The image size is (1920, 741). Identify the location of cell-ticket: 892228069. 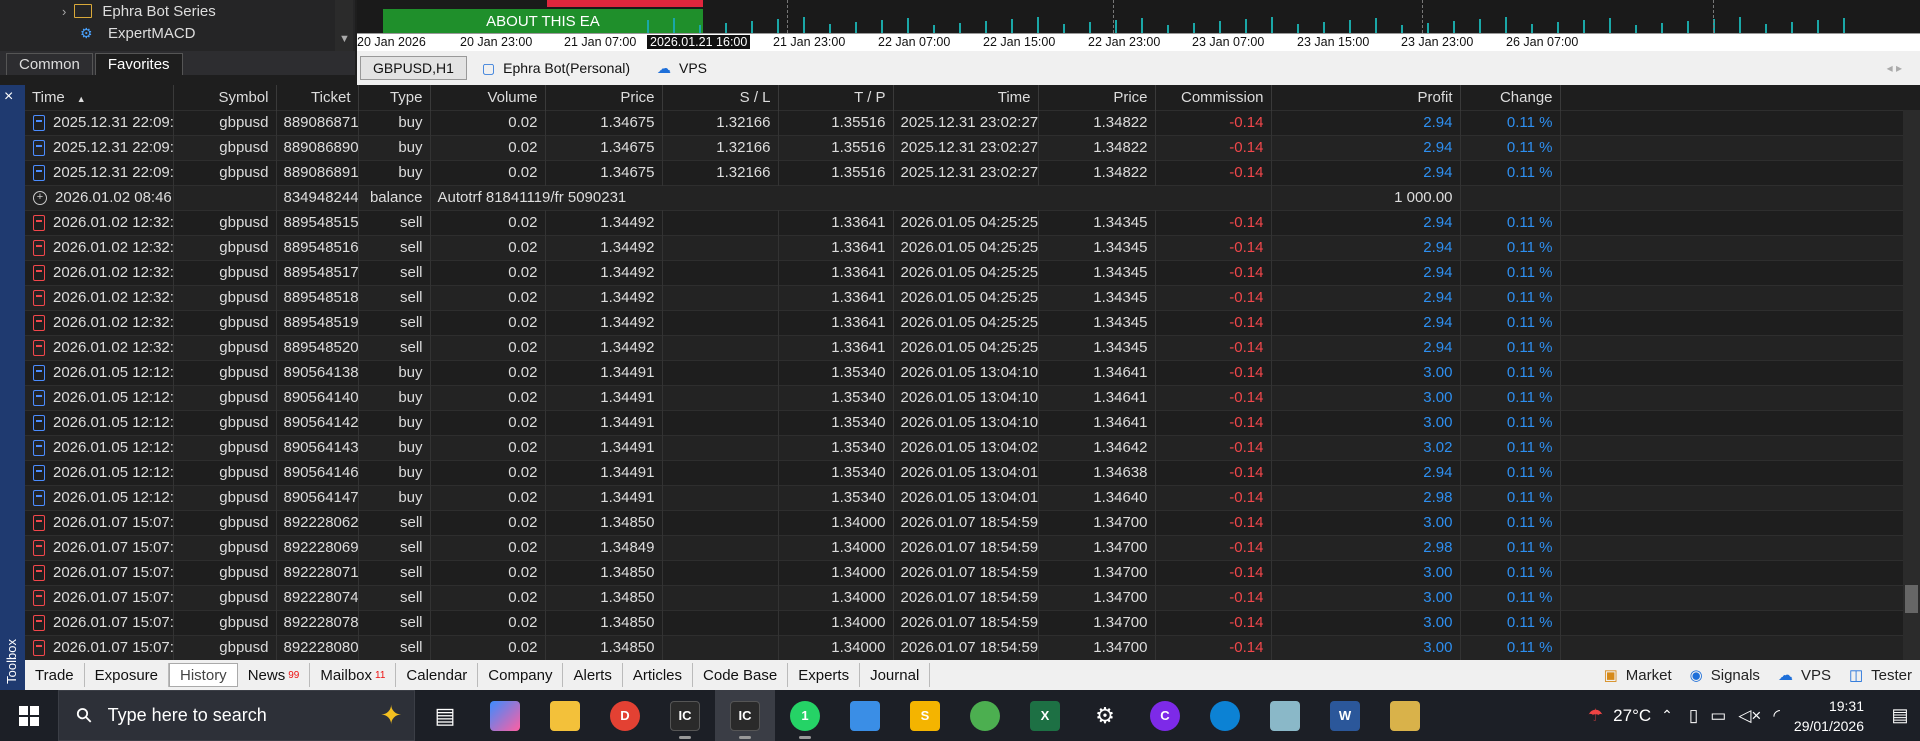
(317, 547).